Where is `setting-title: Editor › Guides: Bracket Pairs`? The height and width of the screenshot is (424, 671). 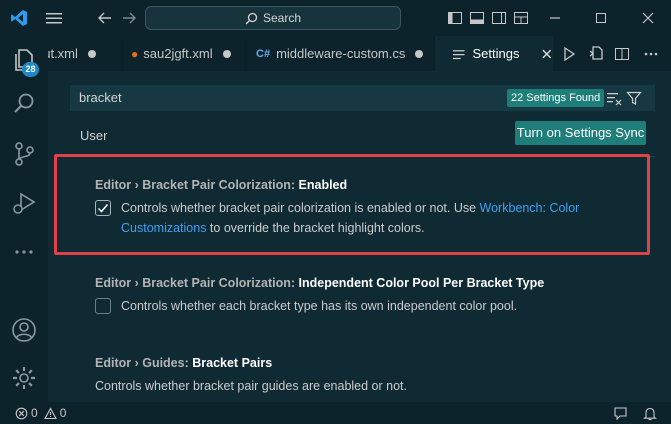 setting-title: Editor › Guides: Bracket Pairs is located at coordinates (355, 363).